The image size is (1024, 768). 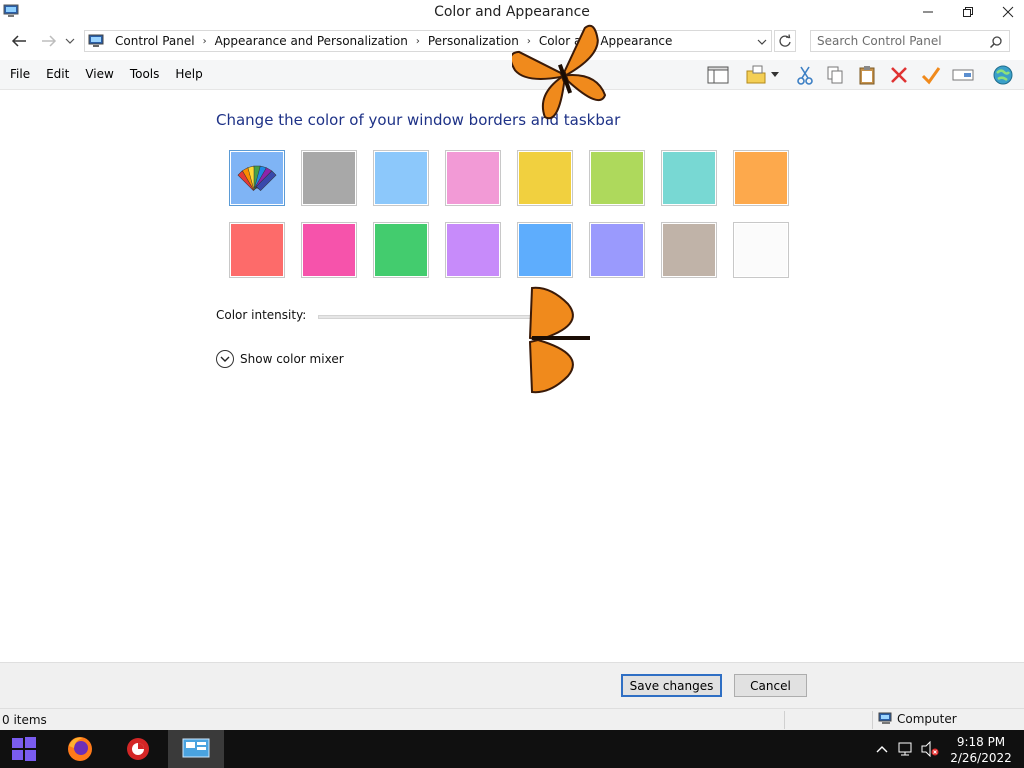 I want to click on taskbar-clock: 9:18 PM 2/26/2022, so click(x=981, y=750).